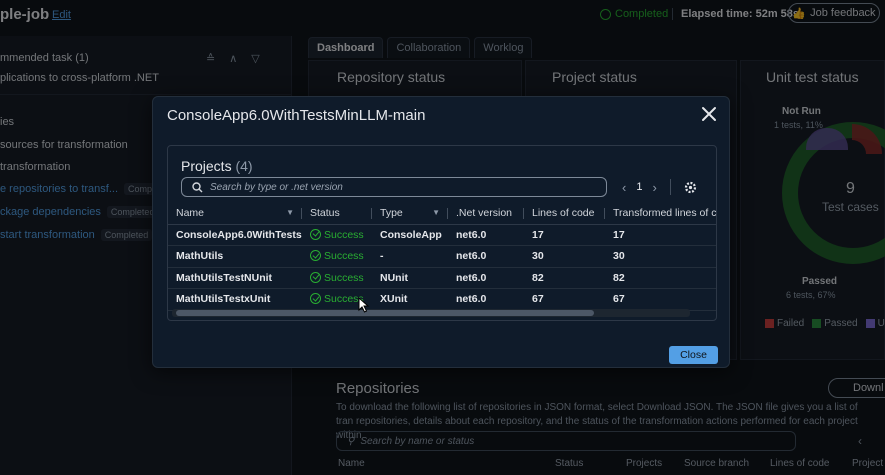 Image resolution: width=885 pixels, height=475 pixels. What do you see at coordinates (659, 187) in the screenshot?
I see `pagination: ‹ 1 ›` at bounding box center [659, 187].